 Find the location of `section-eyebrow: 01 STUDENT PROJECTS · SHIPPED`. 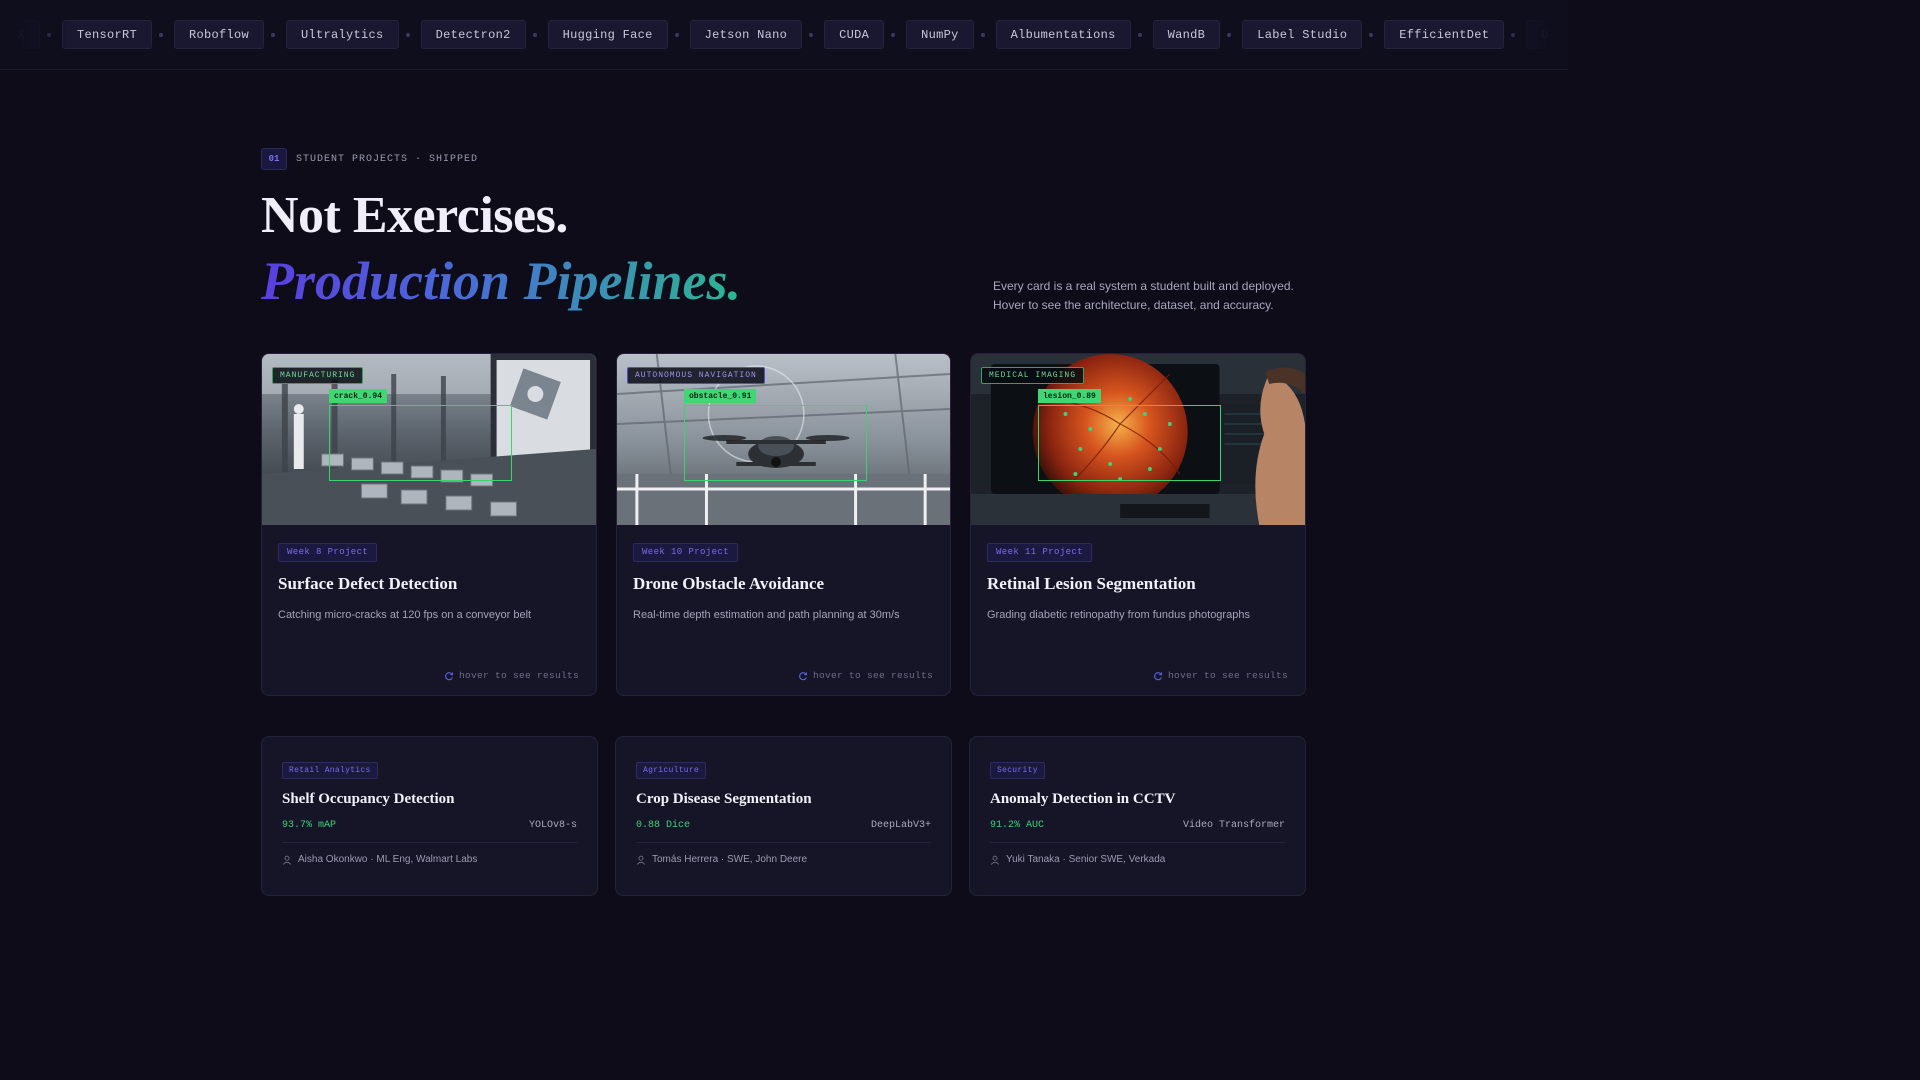

section-eyebrow: 01 STUDENT PROJECTS · SHIPPED is located at coordinates (369, 159).